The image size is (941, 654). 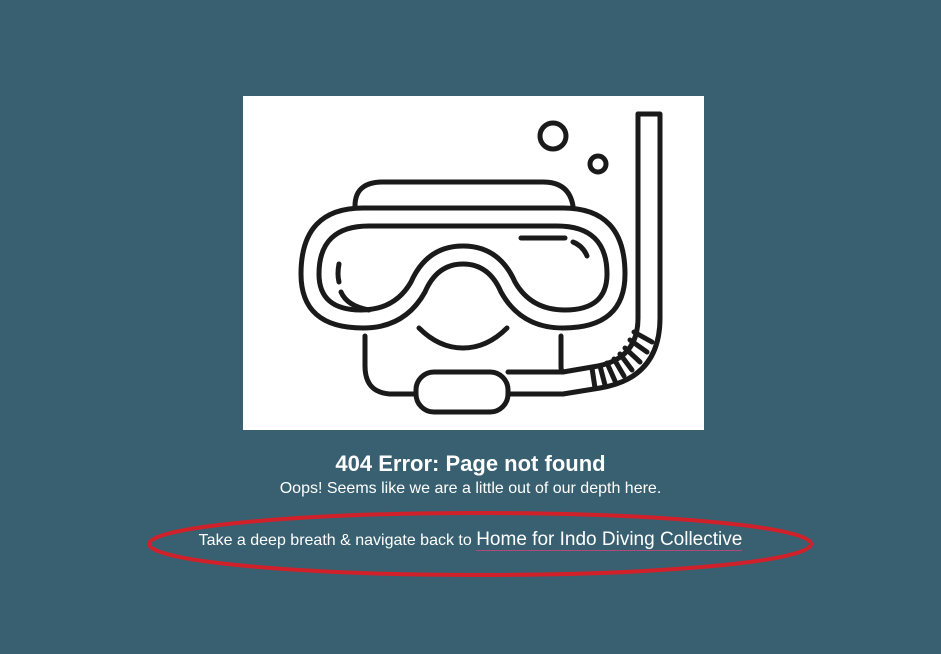 I want to click on navigation-prefix: Take a deep breath & navigate back to, so click(x=335, y=540).